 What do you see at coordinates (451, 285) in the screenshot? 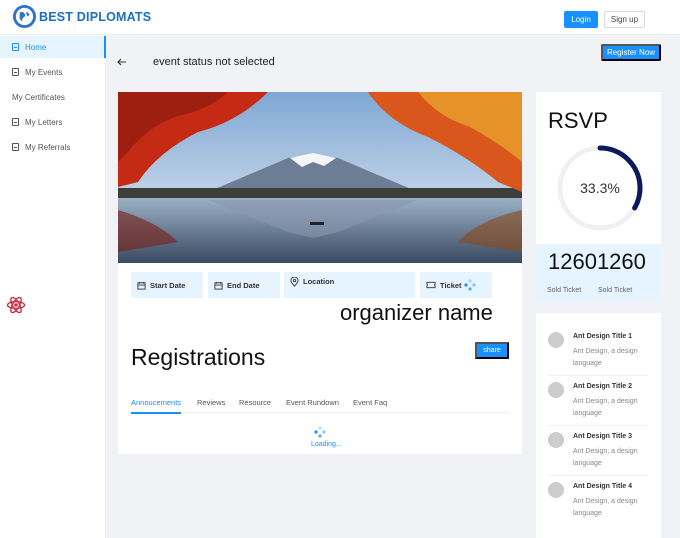
I see `ticket-label: Ticket` at bounding box center [451, 285].